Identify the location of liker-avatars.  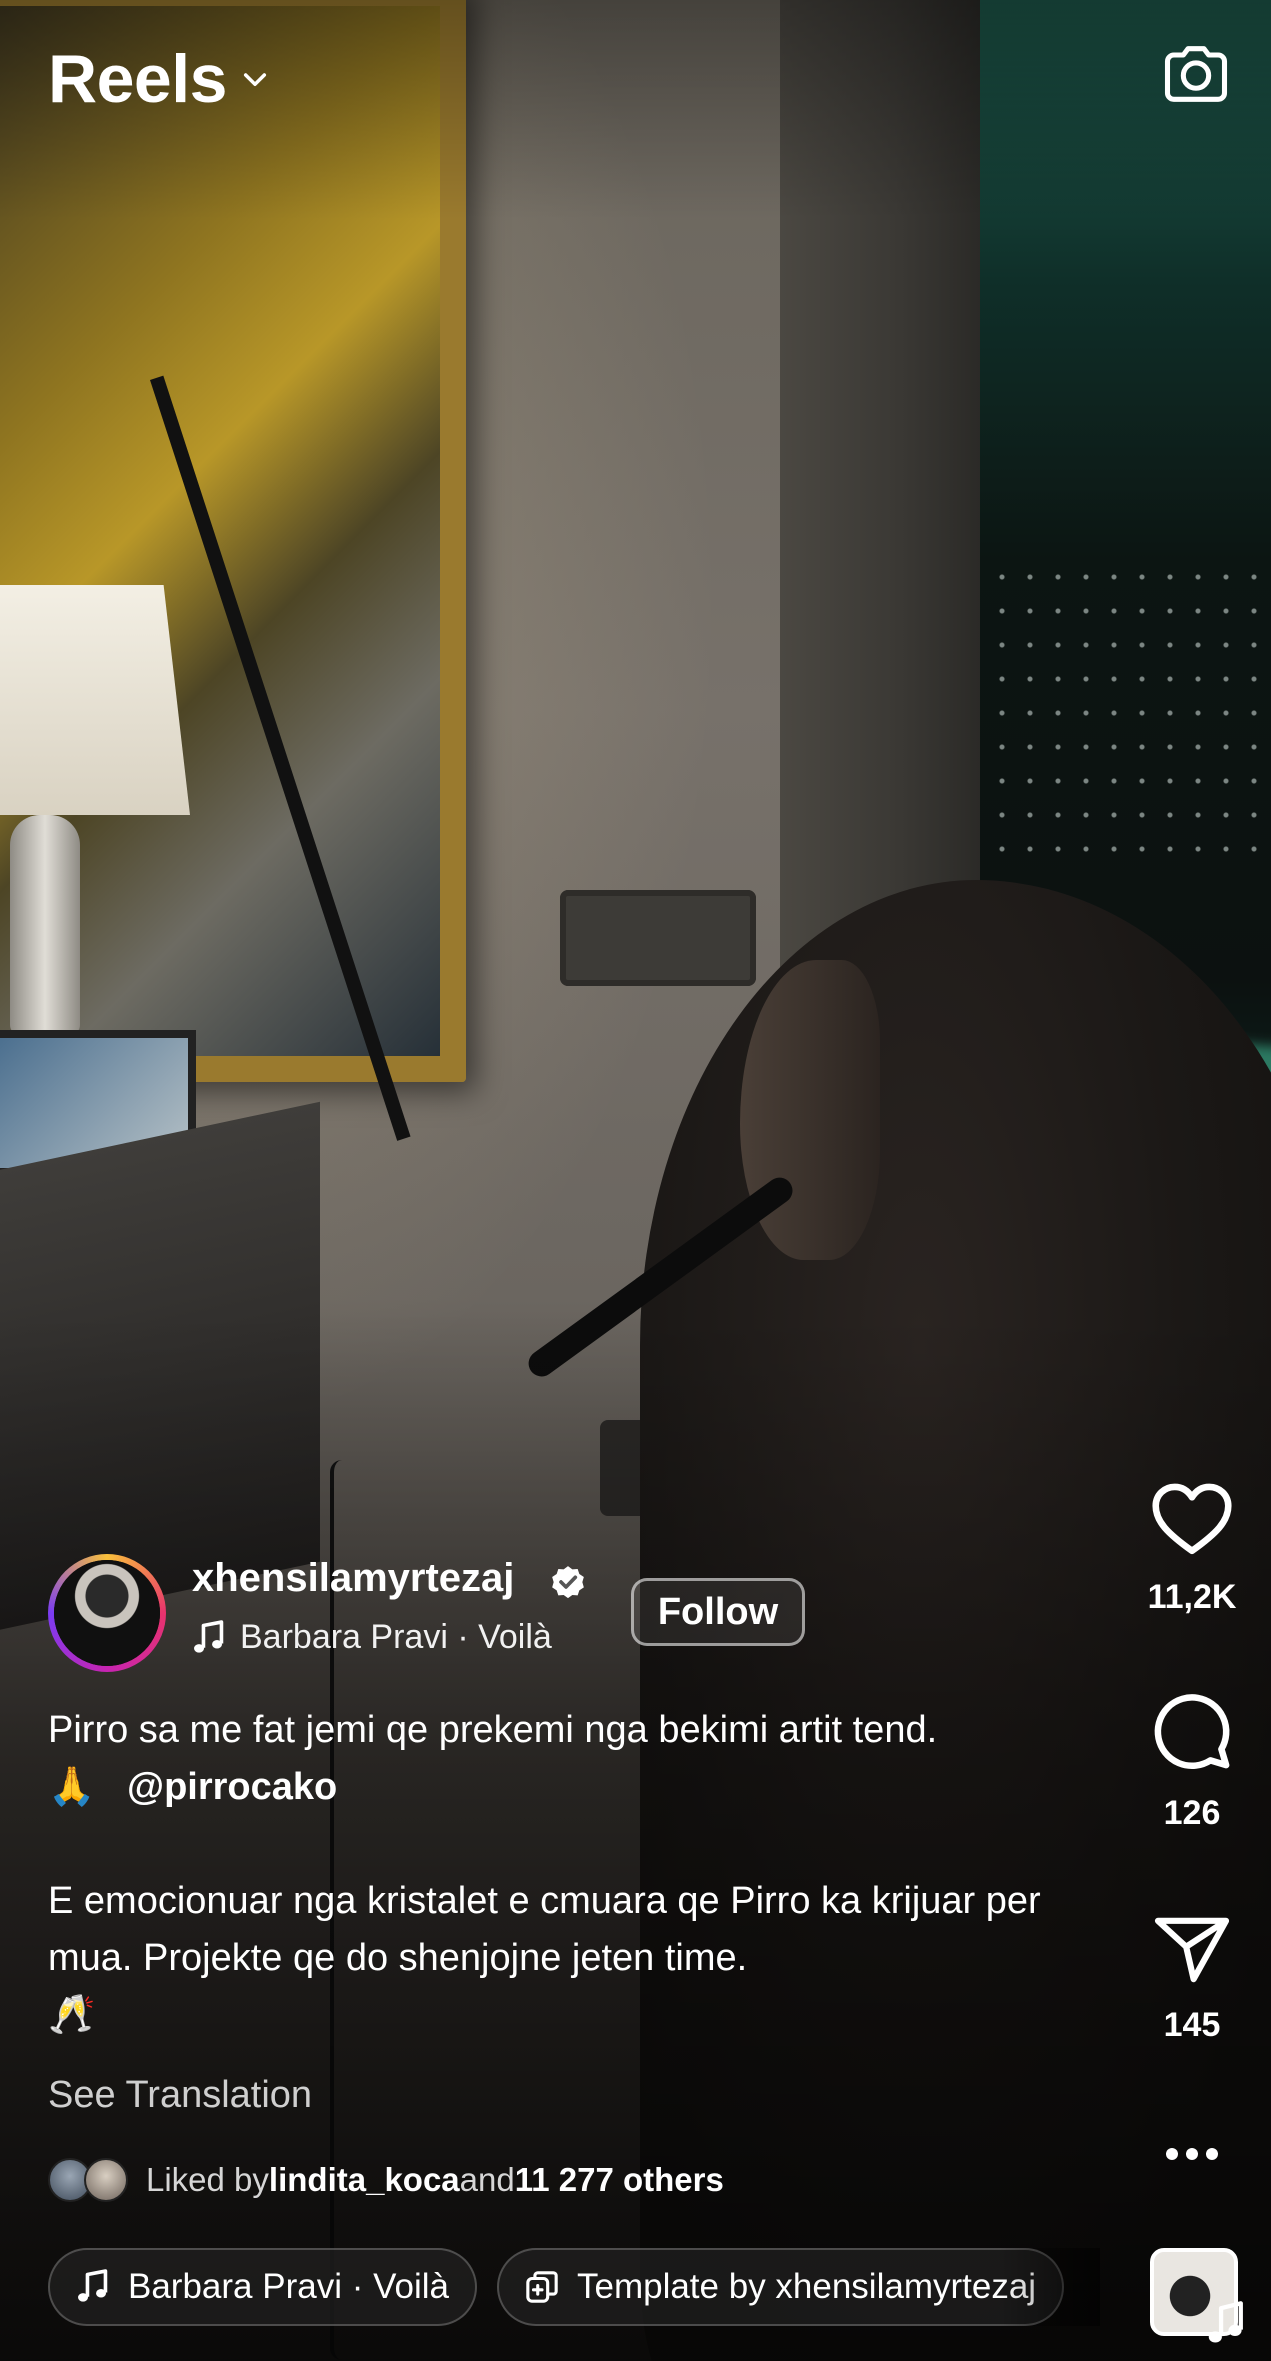
(112, 2180).